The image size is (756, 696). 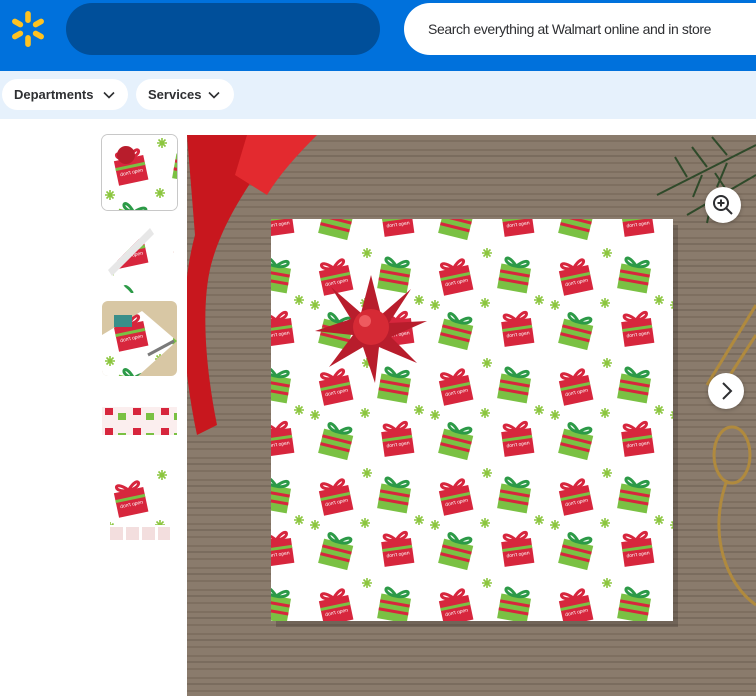 What do you see at coordinates (139, 504) in the screenshot?
I see `gift-wrap-details-thumbnail` at bounding box center [139, 504].